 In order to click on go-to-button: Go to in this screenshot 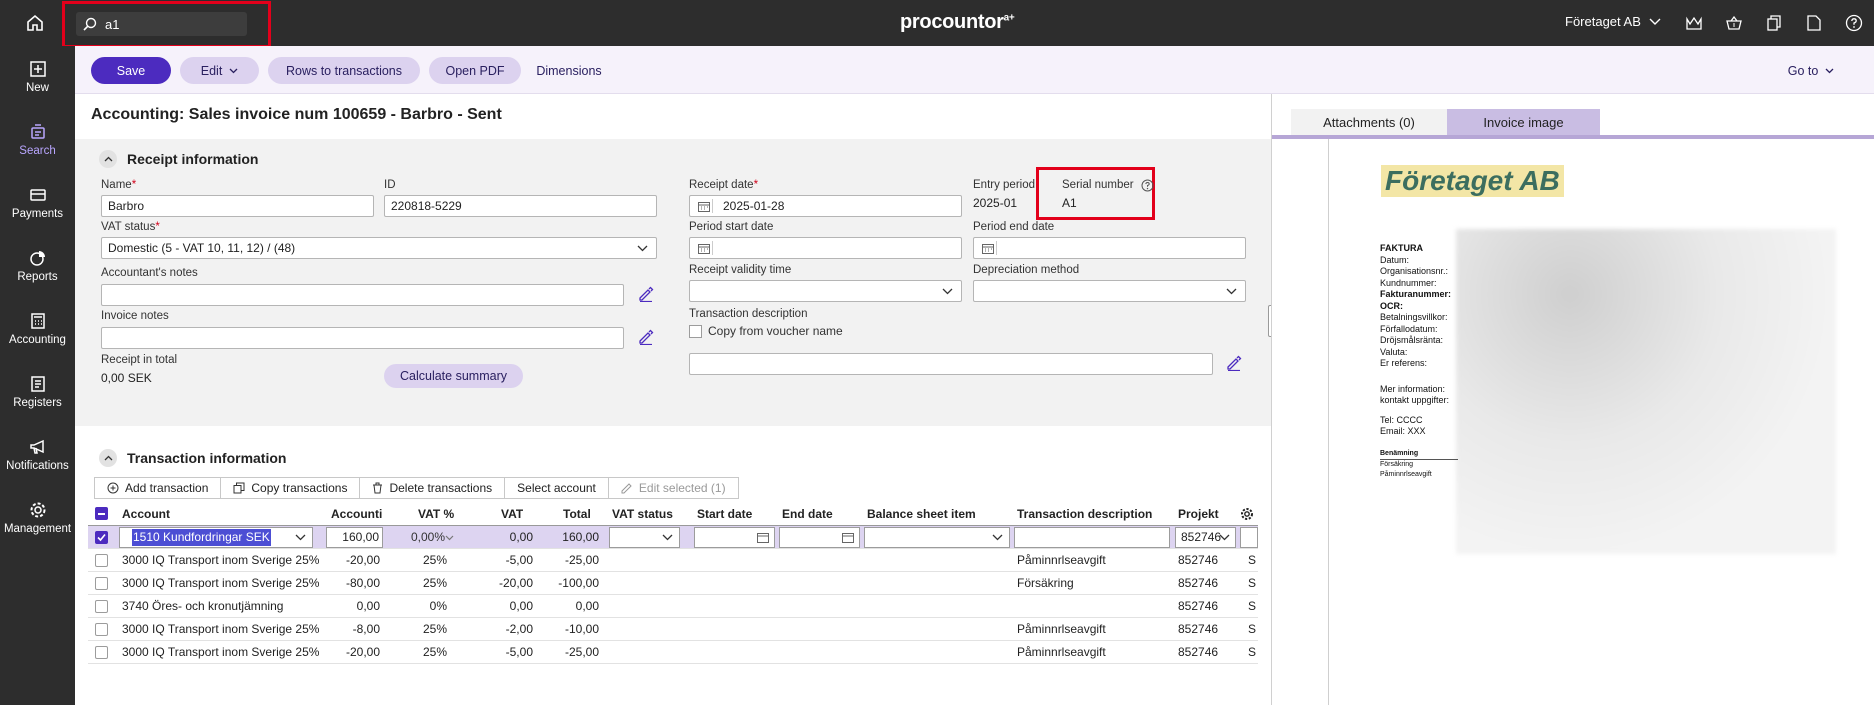, I will do `click(1811, 70)`.